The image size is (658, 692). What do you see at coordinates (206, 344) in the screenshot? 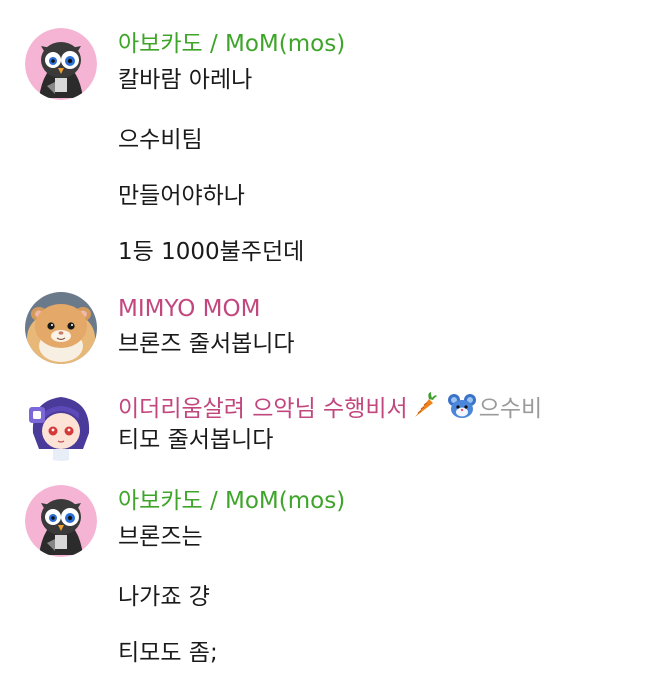
I see `message-text: 브론즈 줄서봅니다` at bounding box center [206, 344].